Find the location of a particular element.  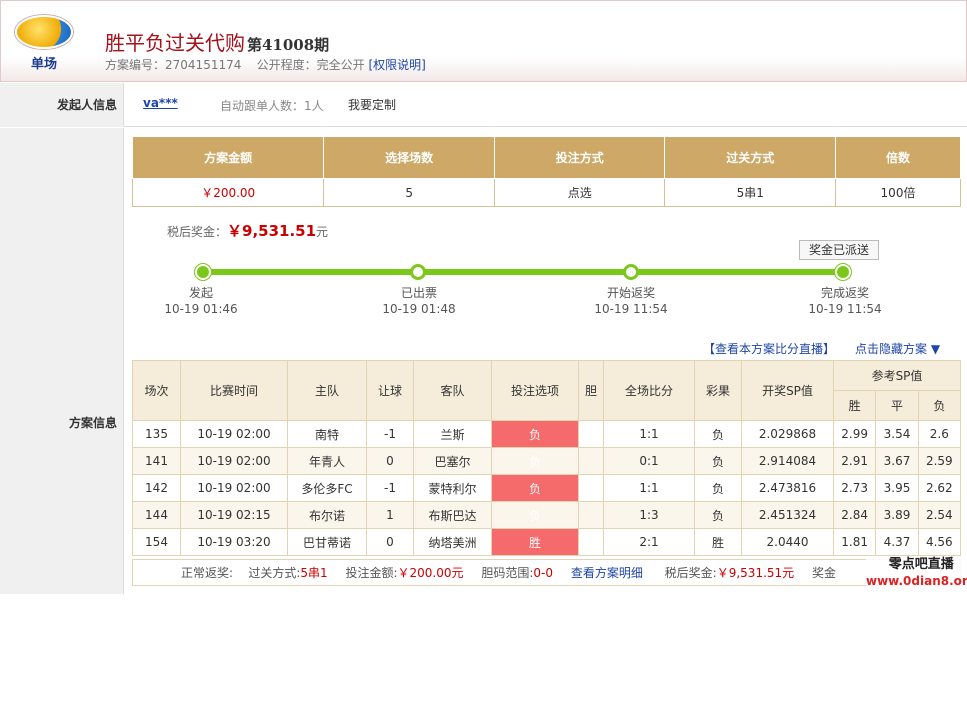

bet-value: ￥200.00元 is located at coordinates (430, 573).